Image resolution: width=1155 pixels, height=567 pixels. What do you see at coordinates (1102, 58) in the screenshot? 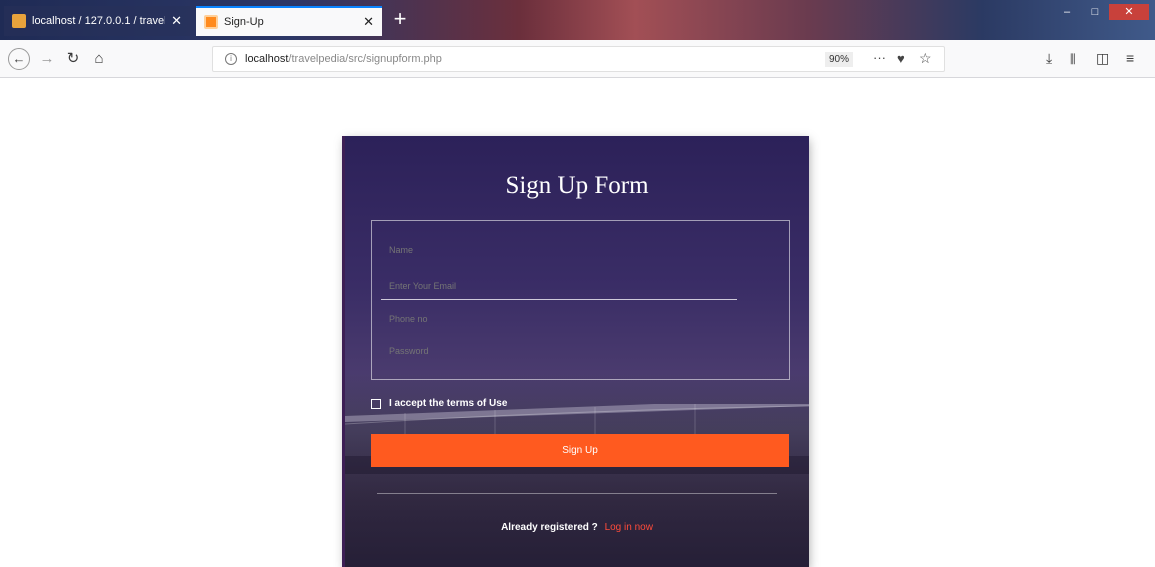
I see `sidebar-icon: ◫` at bounding box center [1102, 58].